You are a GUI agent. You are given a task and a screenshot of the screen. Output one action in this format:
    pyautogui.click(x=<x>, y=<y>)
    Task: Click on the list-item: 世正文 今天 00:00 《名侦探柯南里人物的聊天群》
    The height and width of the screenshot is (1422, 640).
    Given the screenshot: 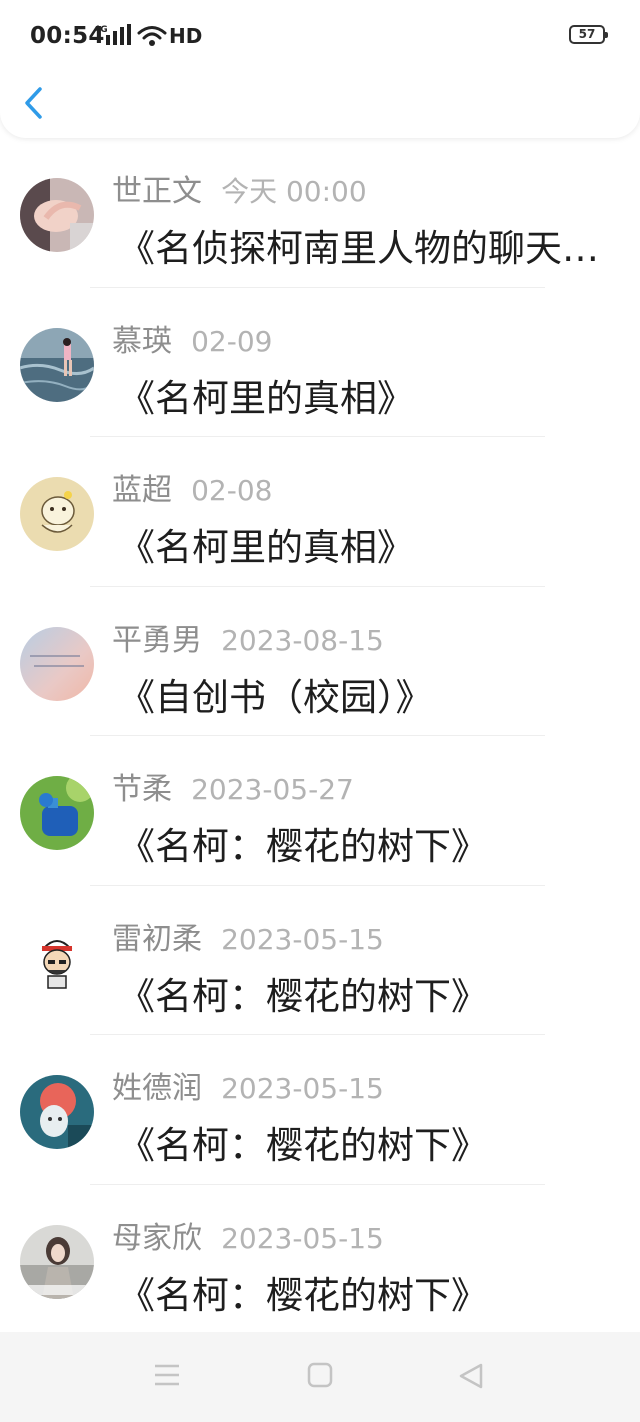 What is the action you would take?
    pyautogui.click(x=320, y=213)
    